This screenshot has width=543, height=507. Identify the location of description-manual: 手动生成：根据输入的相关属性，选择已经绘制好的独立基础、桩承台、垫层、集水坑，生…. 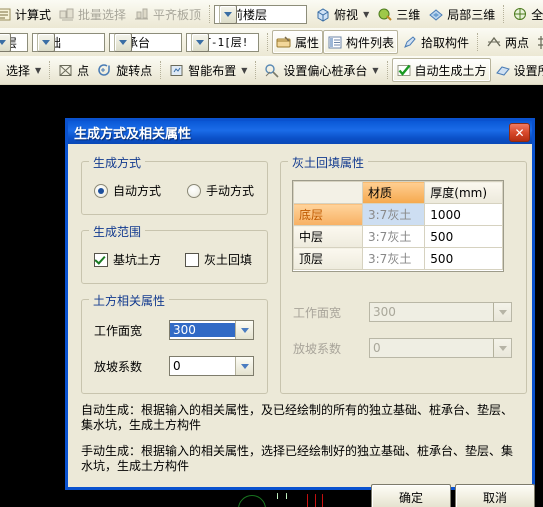
(297, 458).